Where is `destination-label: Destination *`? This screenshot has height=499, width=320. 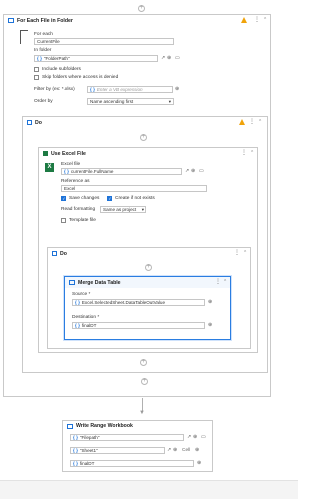
destination-label: Destination * is located at coordinates (86, 317).